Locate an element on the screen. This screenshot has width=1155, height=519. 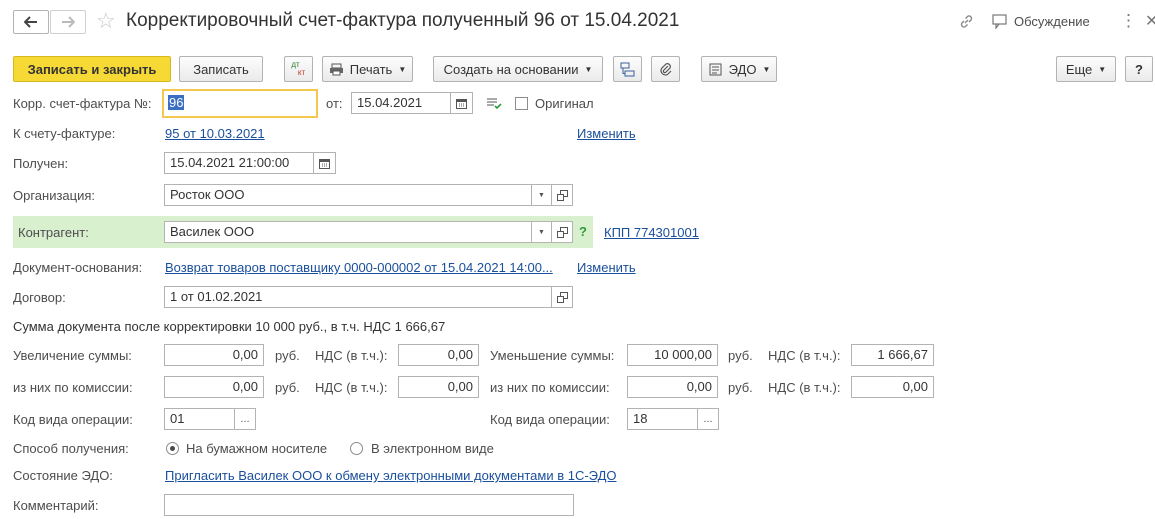
commission-dec-sum-field: 0,00 is located at coordinates (672, 387).